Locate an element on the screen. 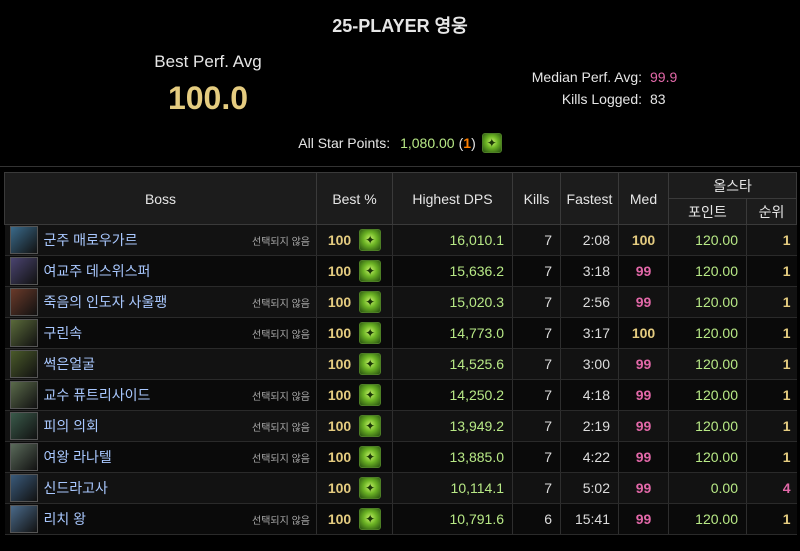 The image size is (800, 551). boss-name-link: 구린속 is located at coordinates (148, 333).